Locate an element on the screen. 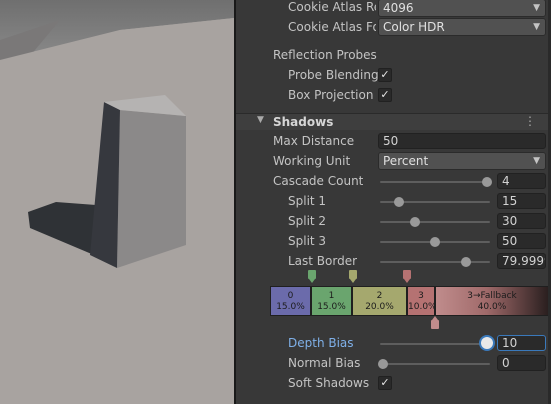 Image resolution: width=551 pixels, height=404 pixels. cookie-atlas-format-dropdown: Color HDR ▼ is located at coordinates (462, 27).